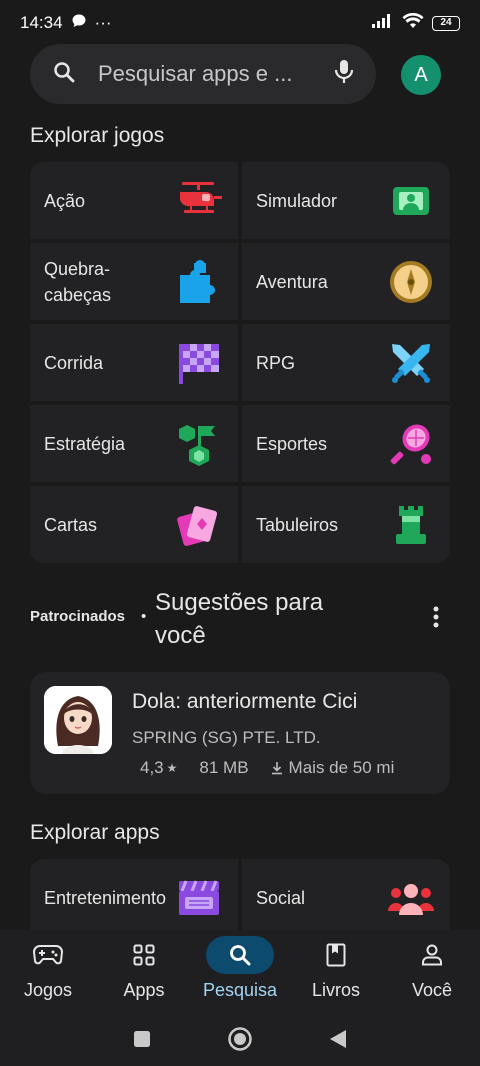  I want to click on gamepad-icon, so click(48, 955).